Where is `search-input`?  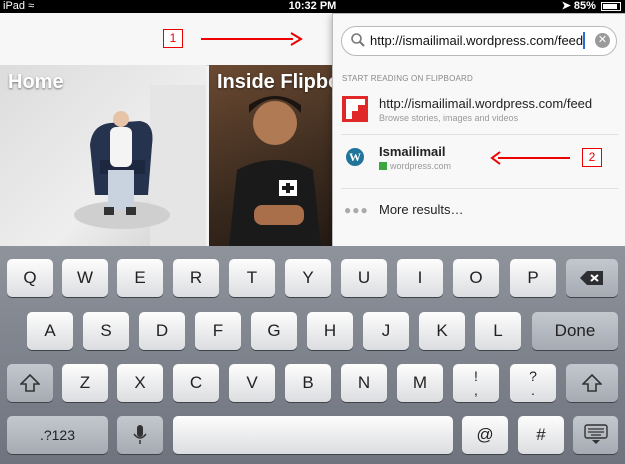
search-input is located at coordinates (481, 40).